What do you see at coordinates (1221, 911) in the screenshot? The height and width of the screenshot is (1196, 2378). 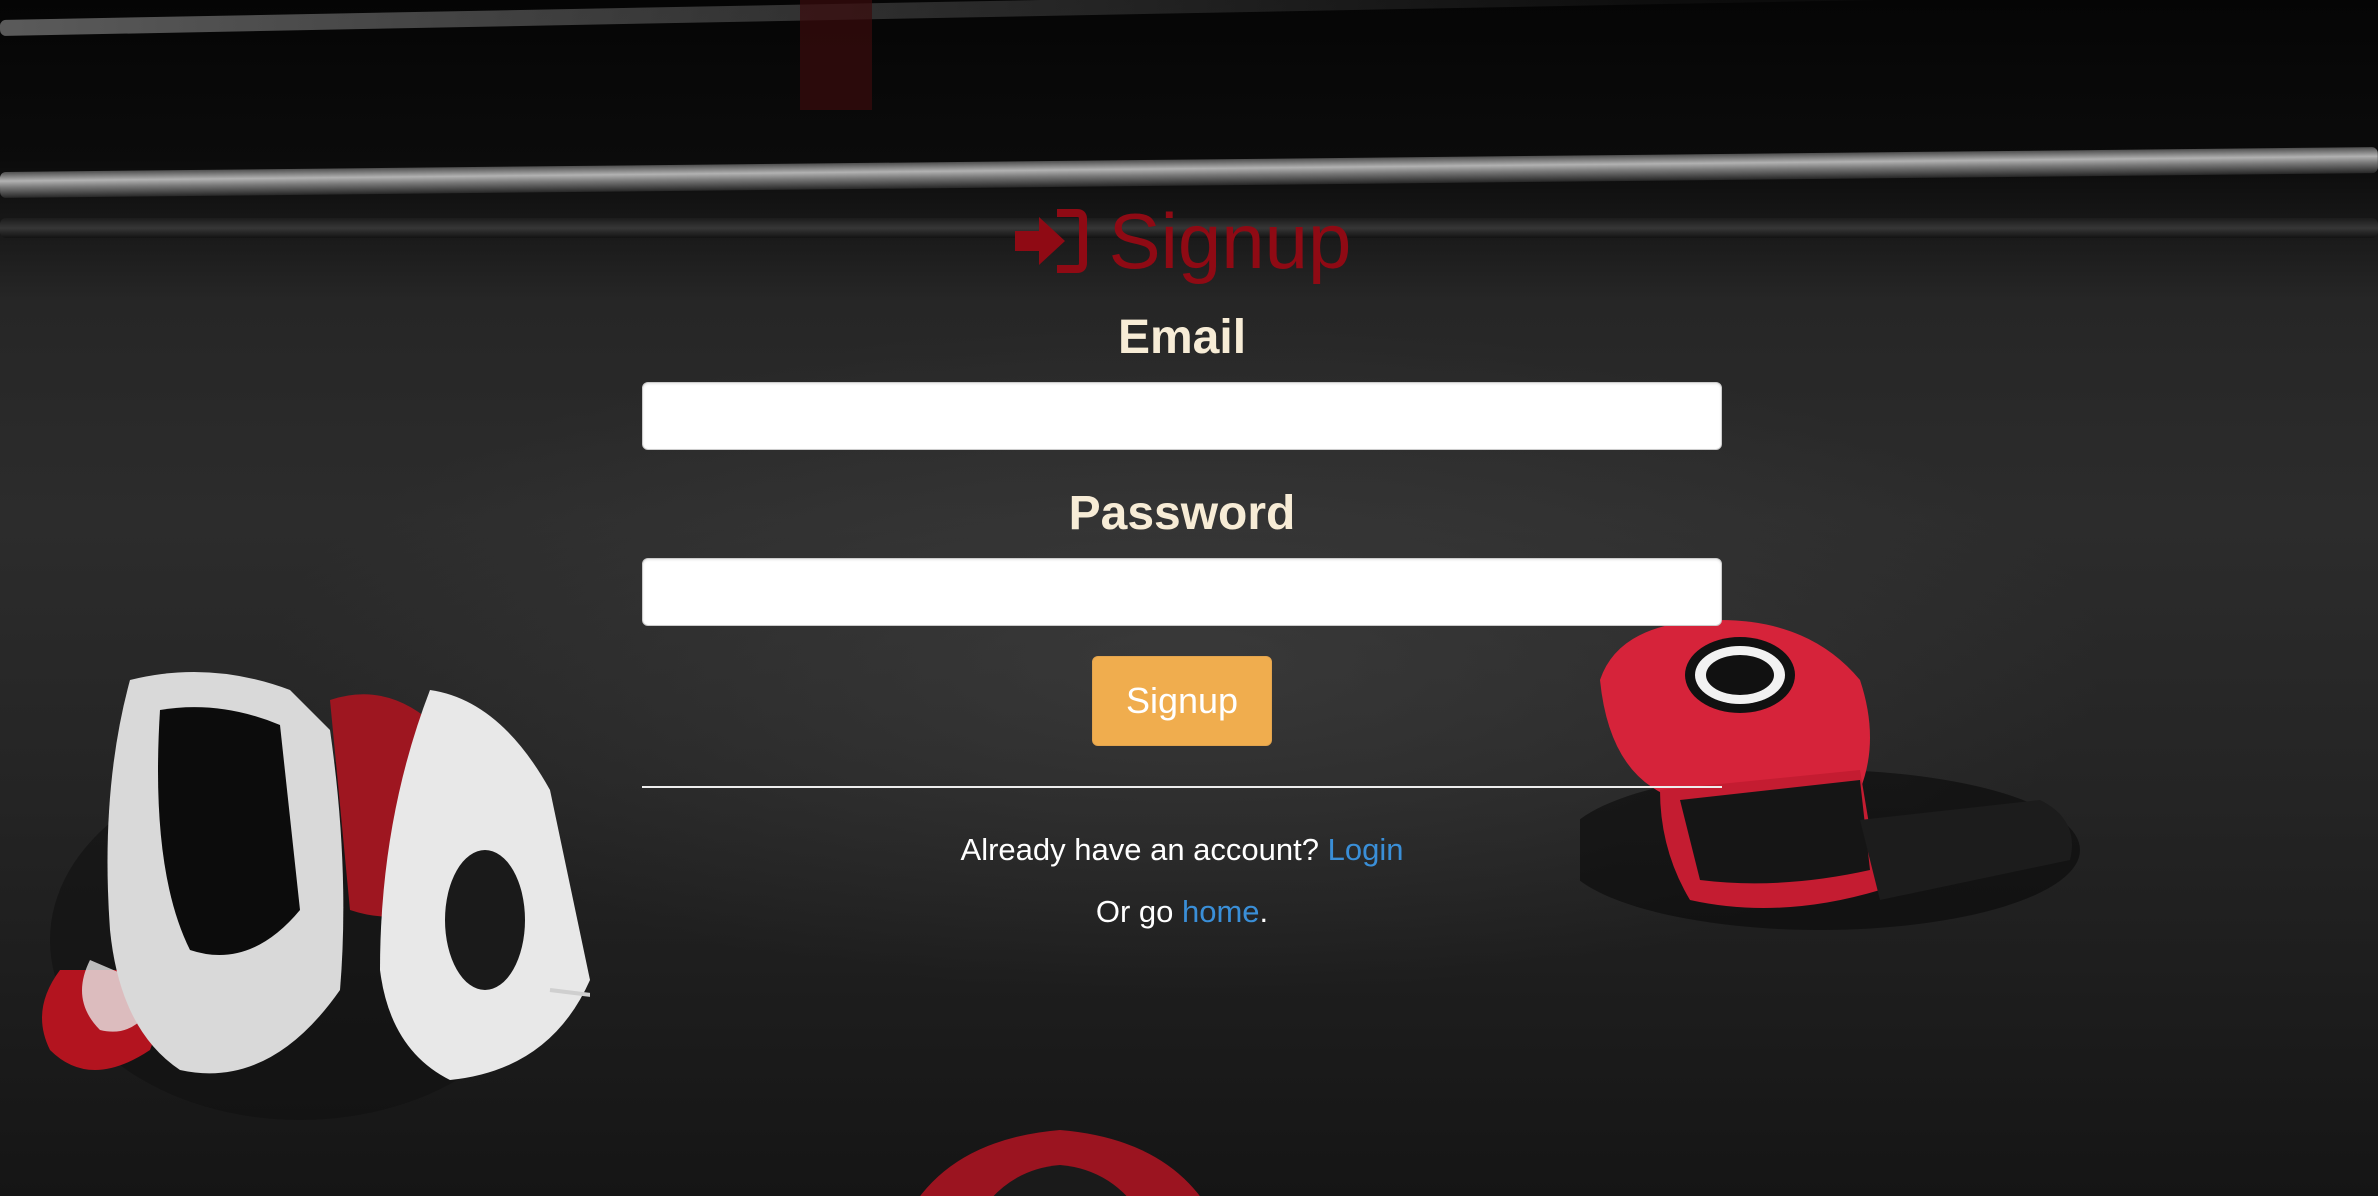 I see `home-link: home` at bounding box center [1221, 911].